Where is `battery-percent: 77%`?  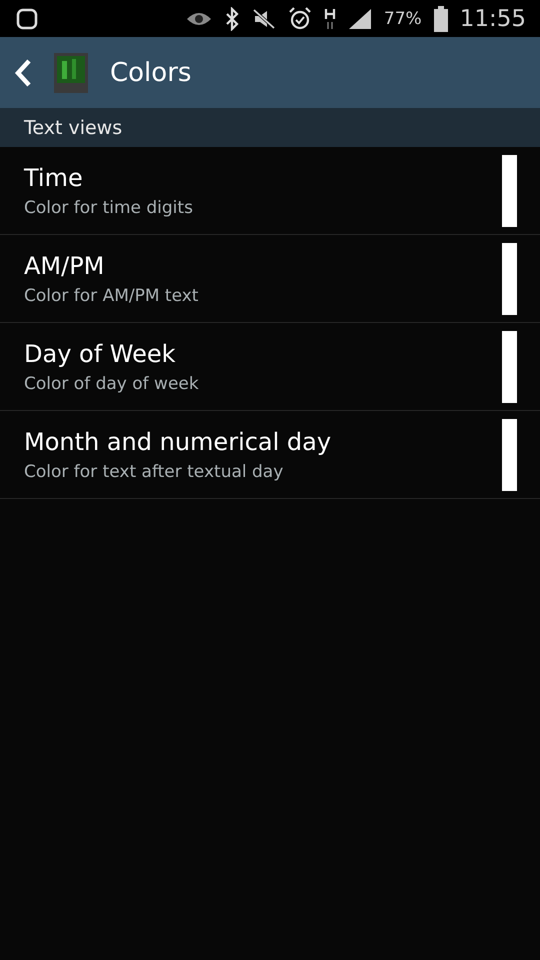
battery-percent: 77% is located at coordinates (403, 18).